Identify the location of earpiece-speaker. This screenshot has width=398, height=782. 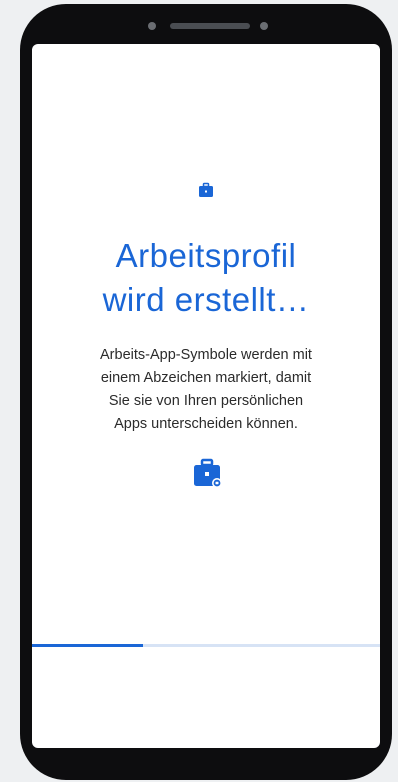
(210, 26).